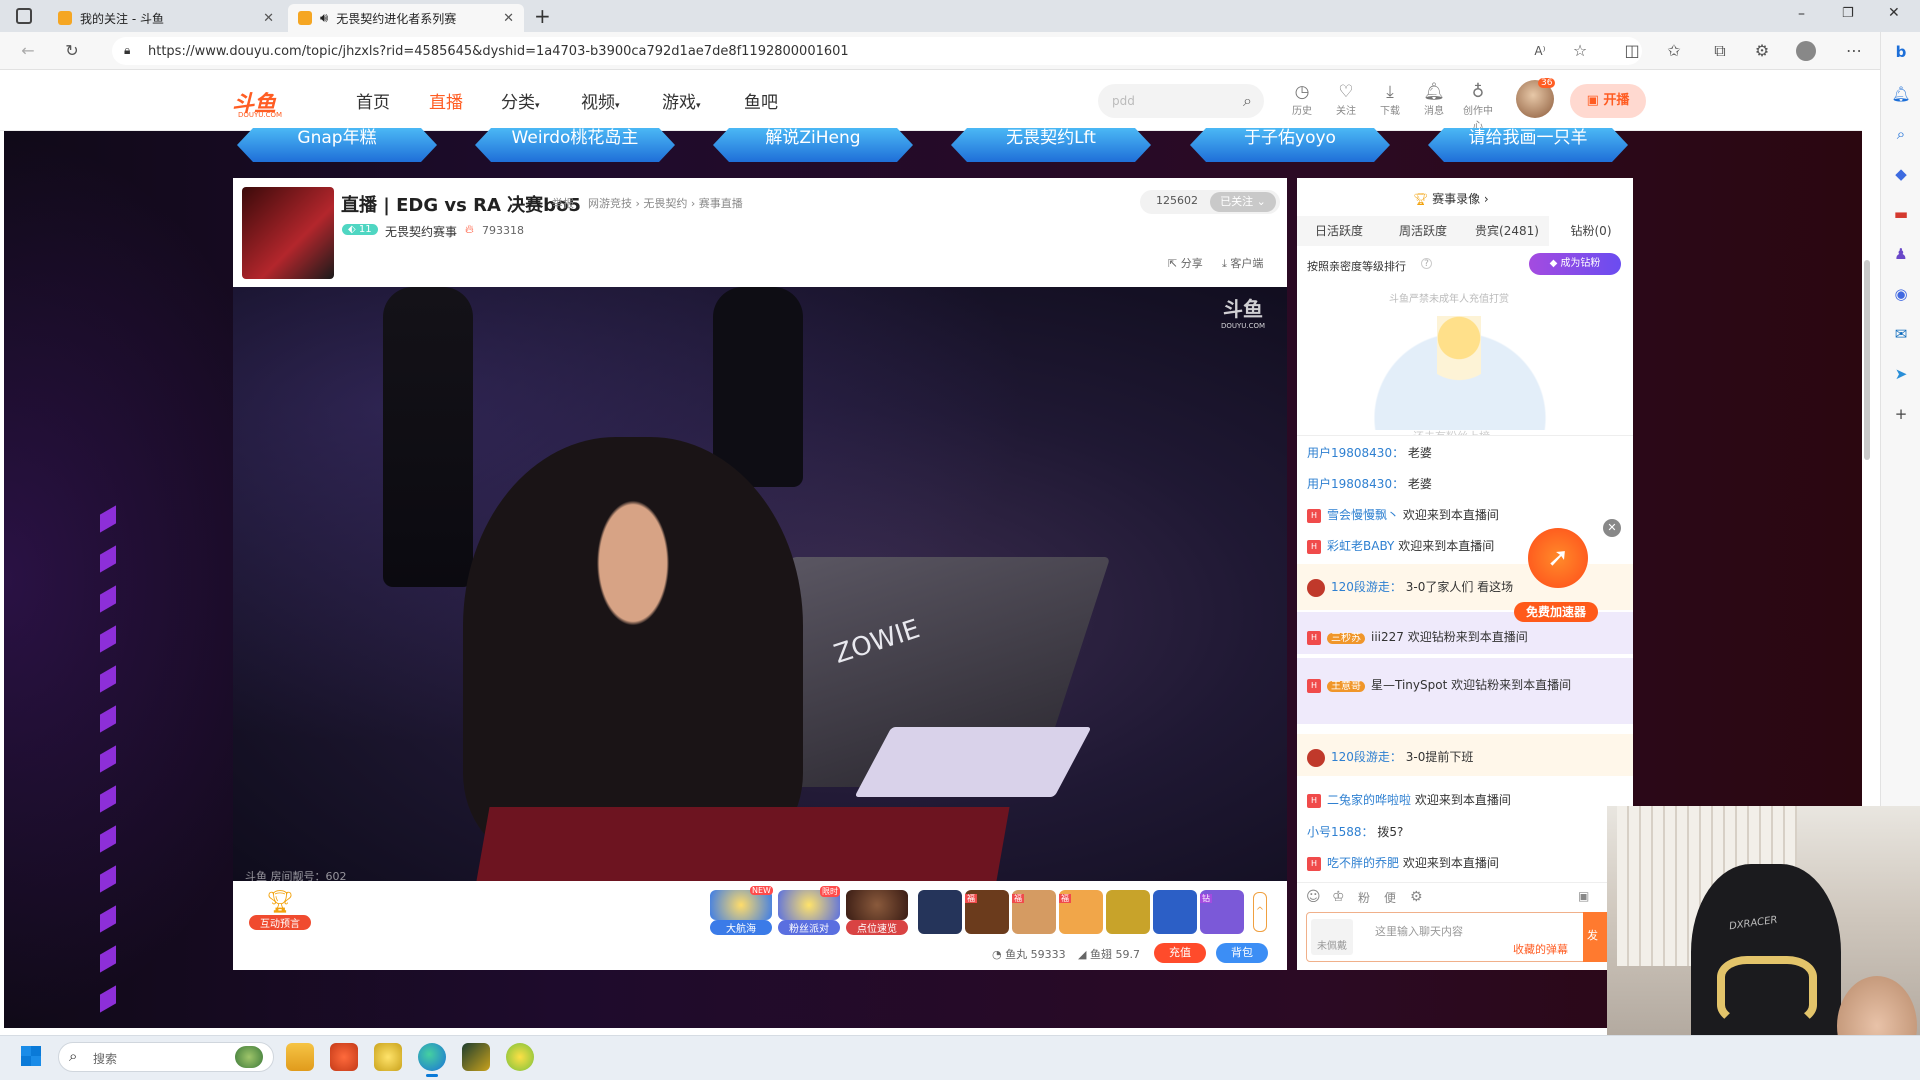 The height and width of the screenshot is (1080, 1920). I want to click on anchor-banner: Weirdo桃花岛主, so click(575, 145).